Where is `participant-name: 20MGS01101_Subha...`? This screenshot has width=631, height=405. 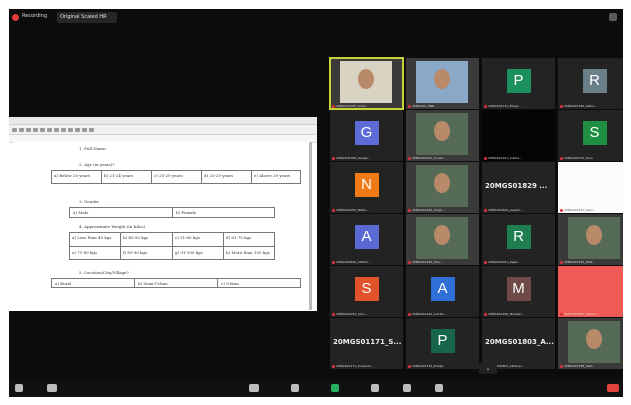 participant-name: 20MGS01101_Subha... is located at coordinates (518, 158).